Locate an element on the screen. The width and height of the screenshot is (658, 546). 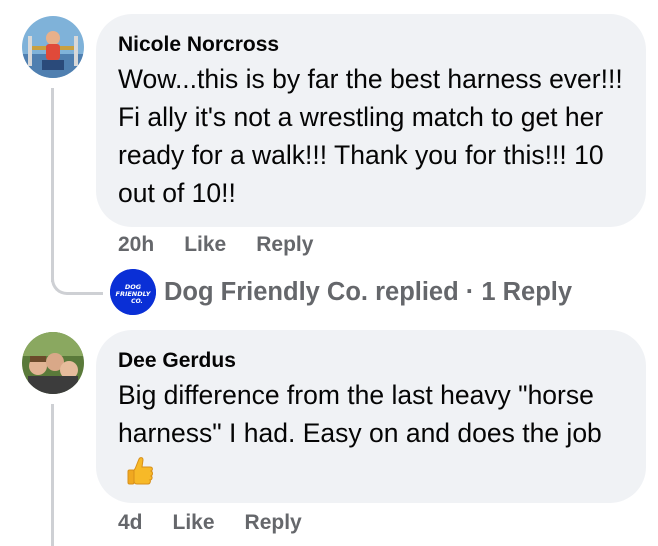
thumbs-up-icon is located at coordinates (140, 476).